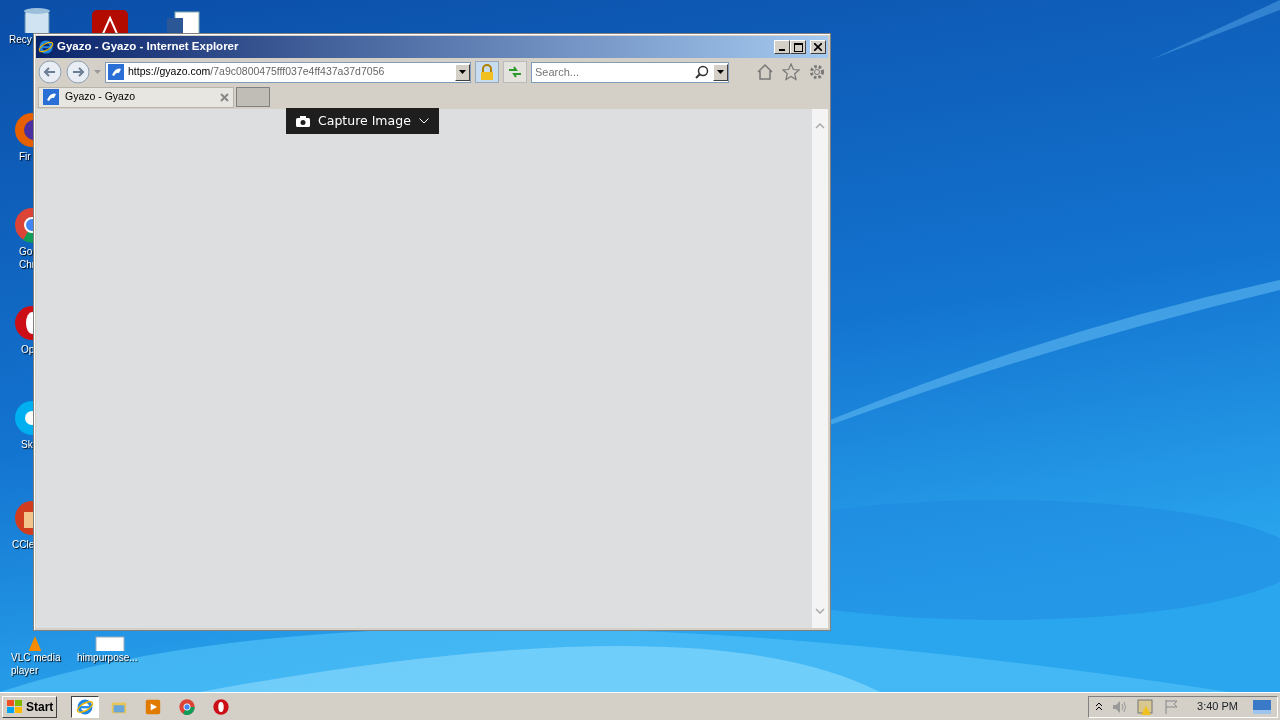 This screenshot has height=720, width=1280. What do you see at coordinates (20, 39) in the screenshot?
I see `icon-label: Recy` at bounding box center [20, 39].